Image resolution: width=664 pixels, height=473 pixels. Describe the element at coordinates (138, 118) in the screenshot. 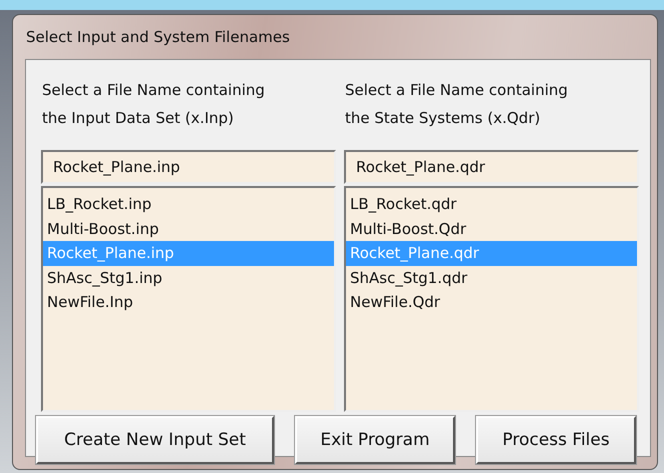

I see `column-label: the Input Data Set (x.Inp)` at that location.